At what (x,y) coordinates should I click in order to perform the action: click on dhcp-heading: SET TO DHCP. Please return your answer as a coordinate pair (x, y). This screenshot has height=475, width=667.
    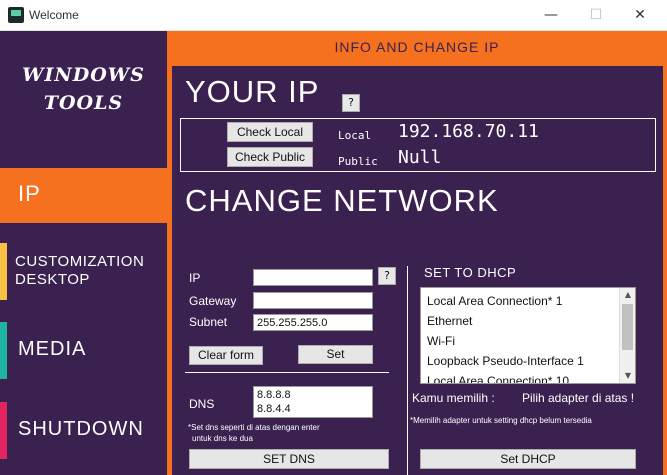
    Looking at the image, I should click on (470, 272).